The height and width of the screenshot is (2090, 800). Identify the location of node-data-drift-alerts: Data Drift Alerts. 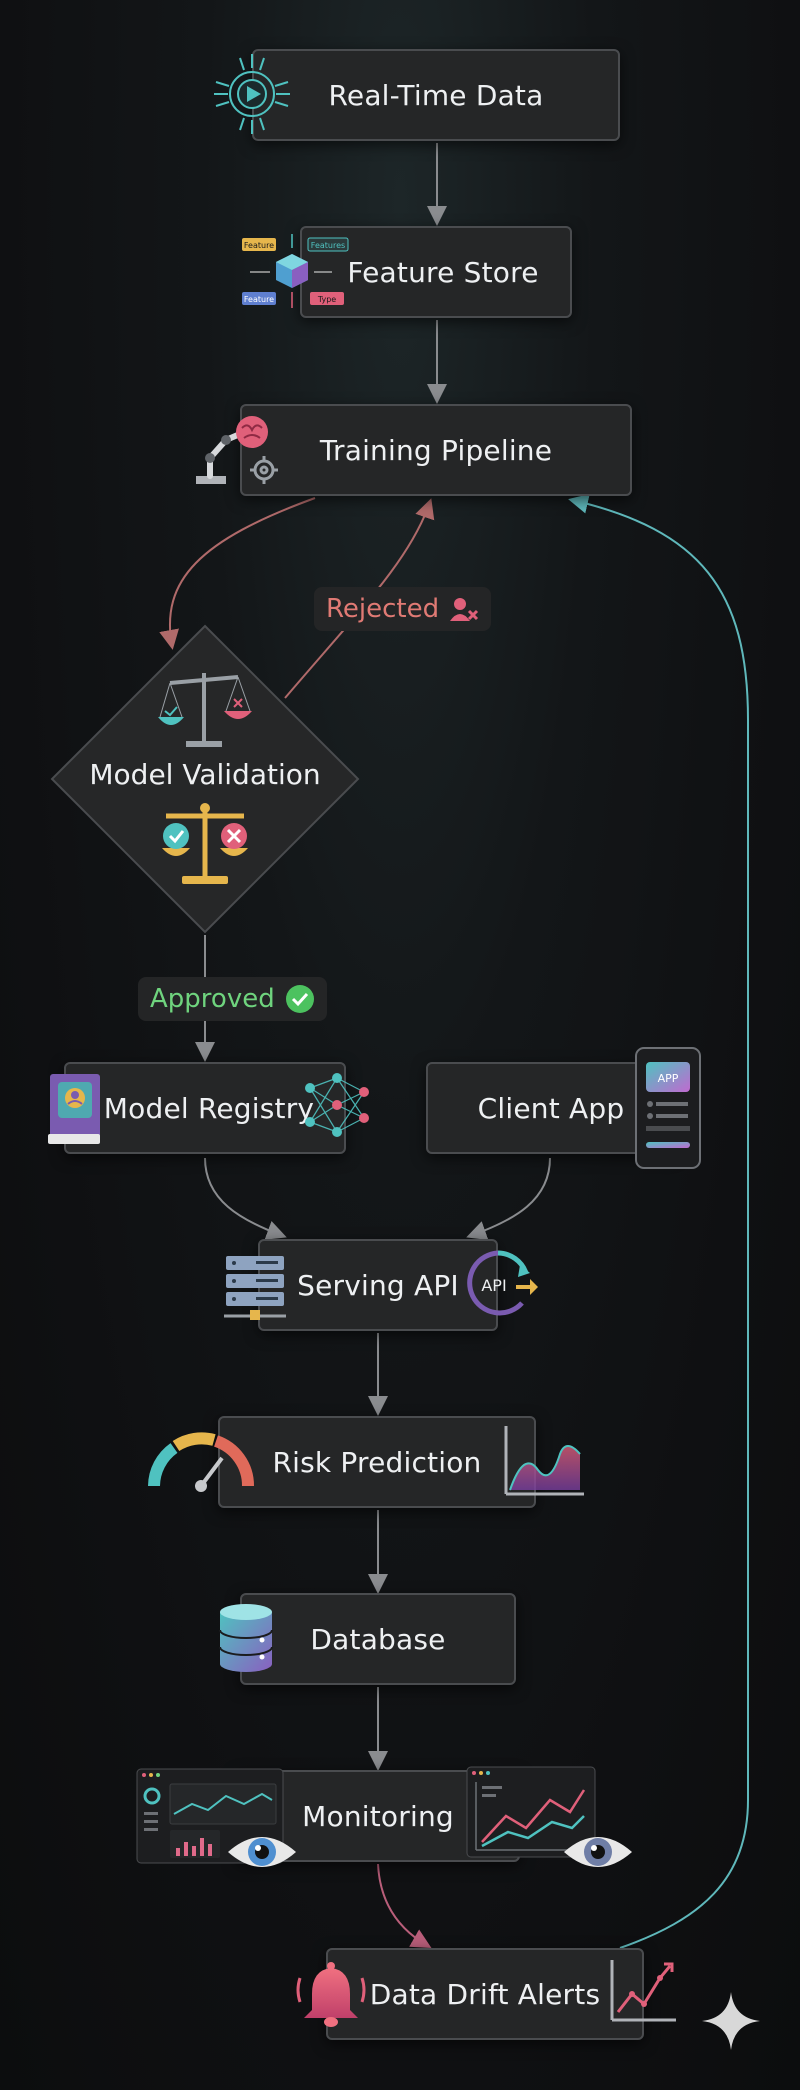
(485, 1994).